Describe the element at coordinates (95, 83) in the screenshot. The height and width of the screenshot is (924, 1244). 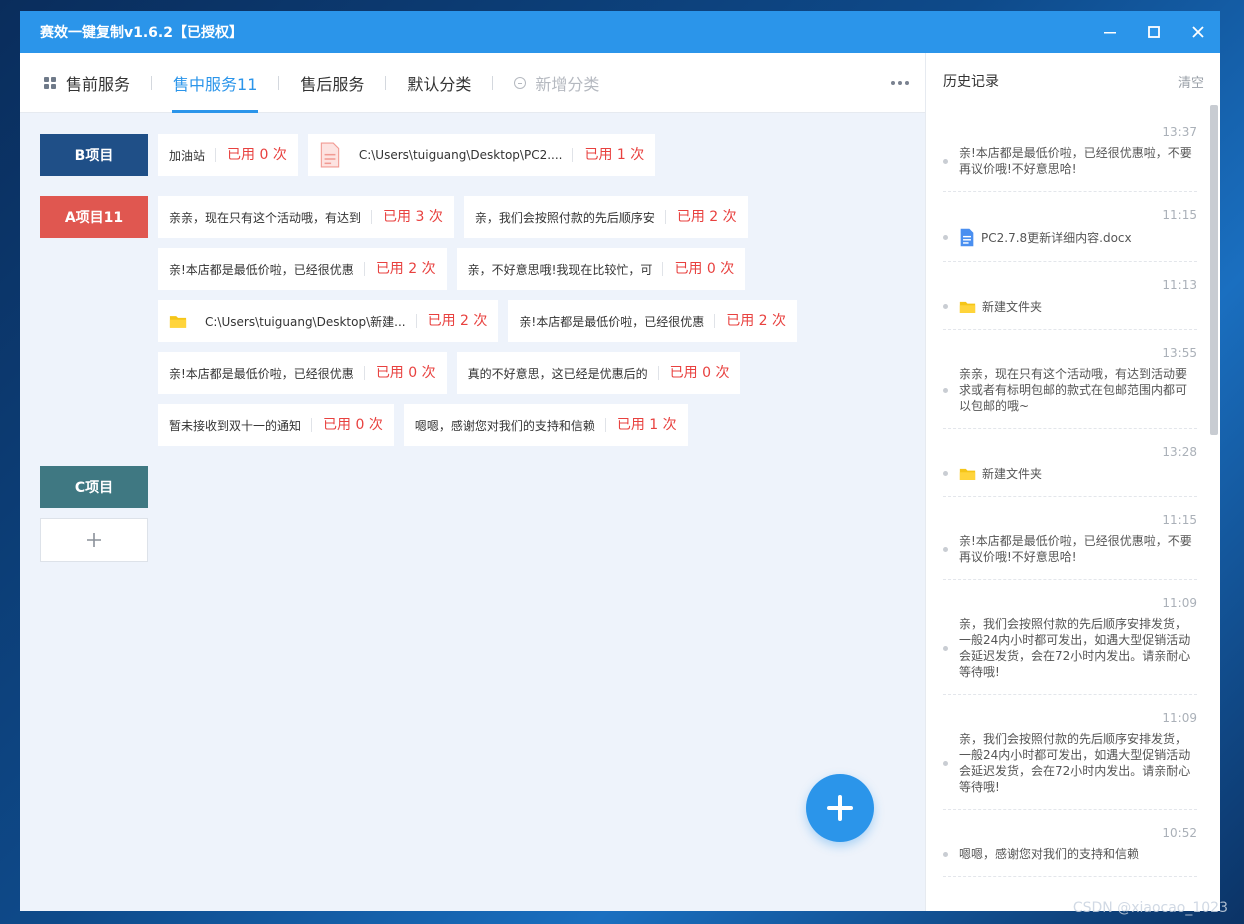
I see `tab-presale: 售前服务` at that location.